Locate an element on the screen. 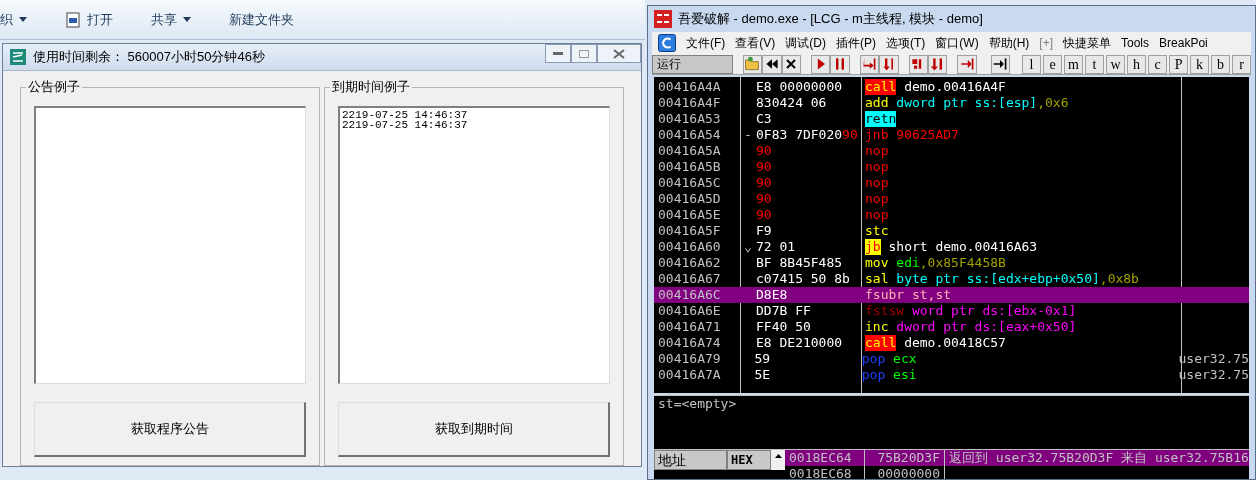  instruction-text: jnb 90625AD7 is located at coordinates (912, 135).